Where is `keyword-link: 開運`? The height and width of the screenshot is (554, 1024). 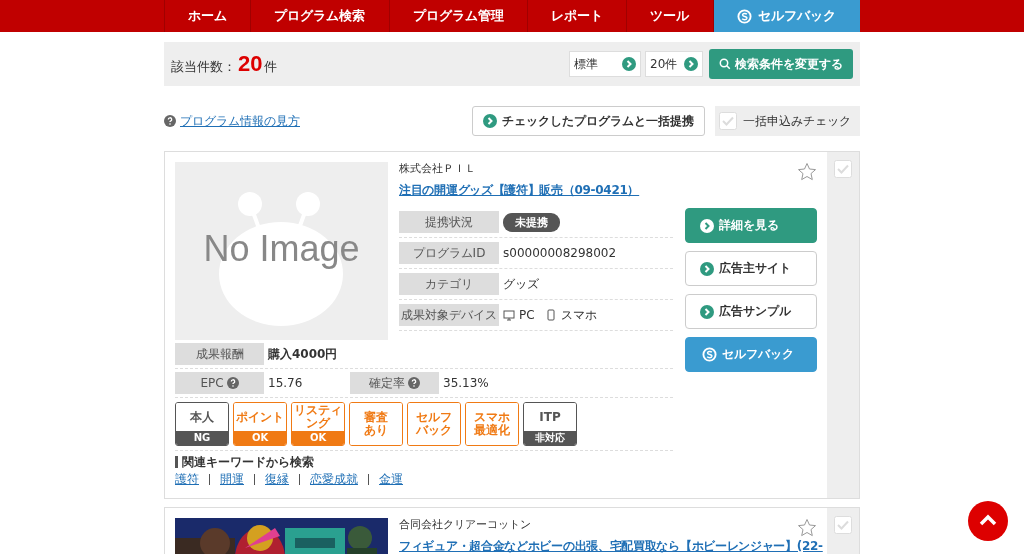 keyword-link: 開運 is located at coordinates (232, 479).